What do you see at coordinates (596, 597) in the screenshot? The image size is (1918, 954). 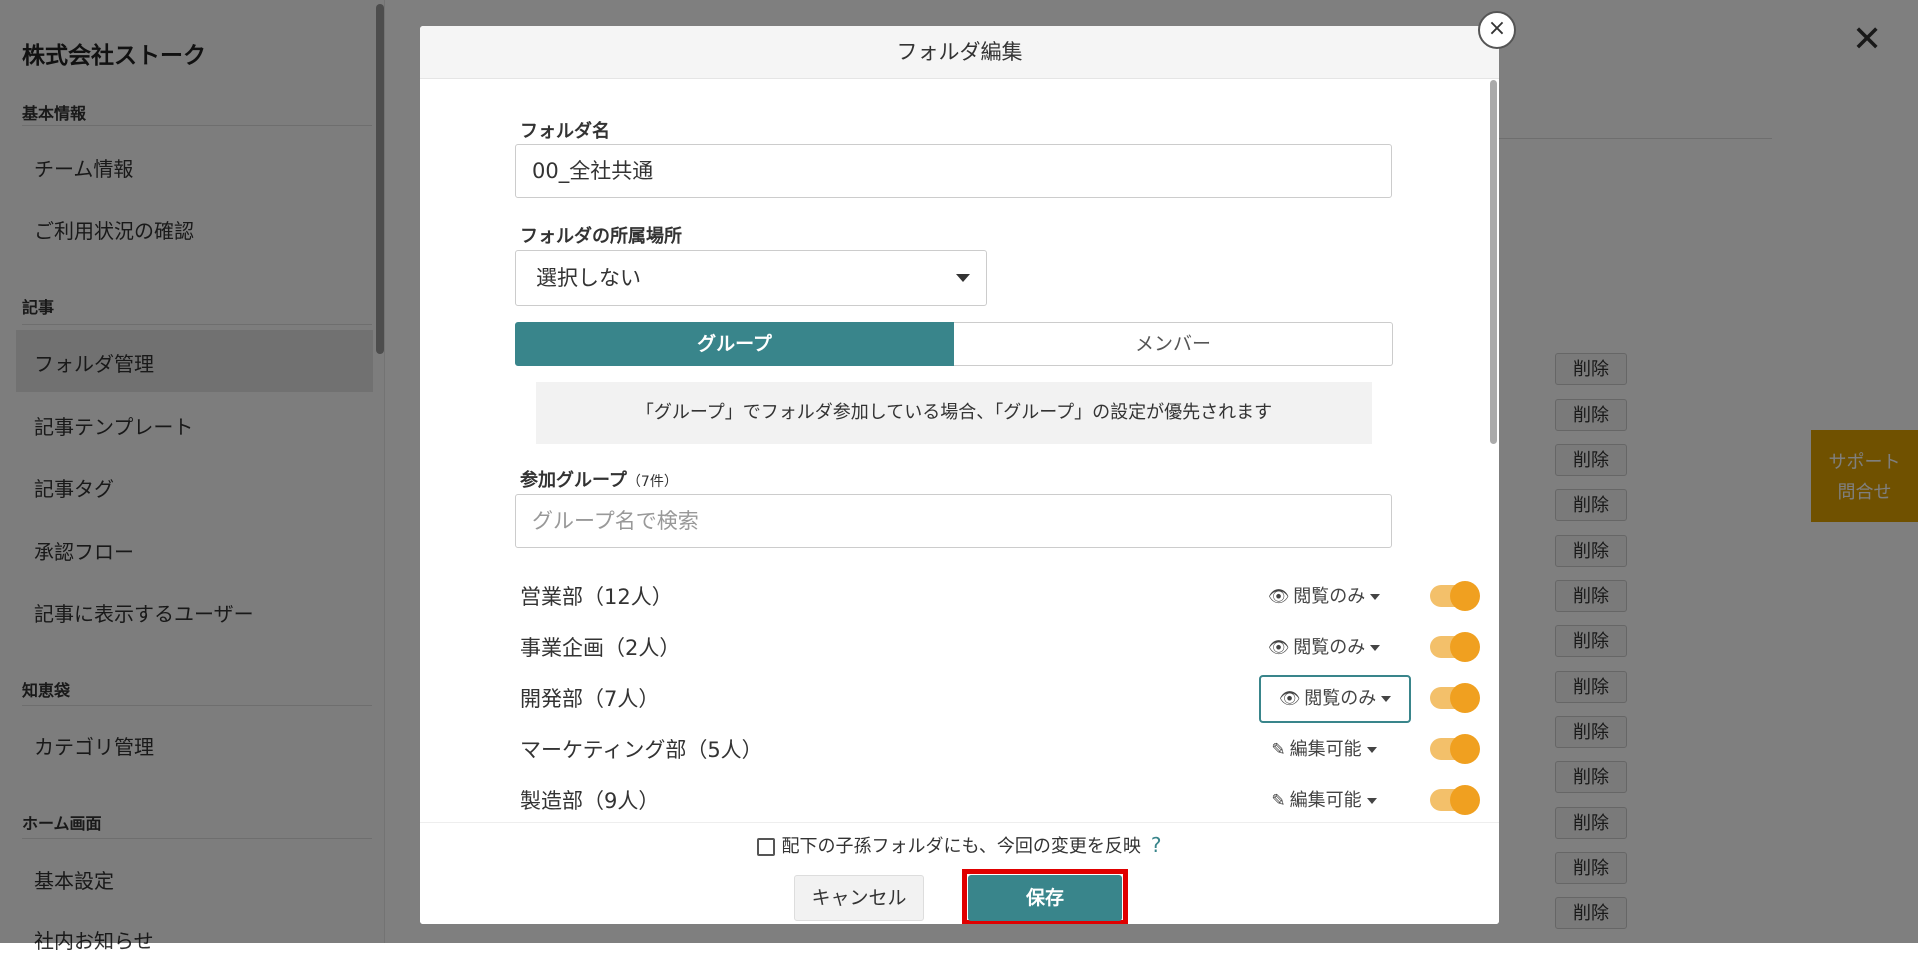 I see `group-name: 営業部（12人）` at bounding box center [596, 597].